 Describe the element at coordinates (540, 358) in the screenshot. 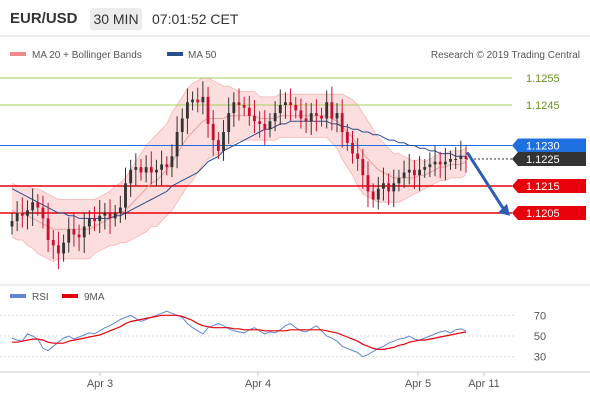

I see `rsi-tick-30: 30` at that location.